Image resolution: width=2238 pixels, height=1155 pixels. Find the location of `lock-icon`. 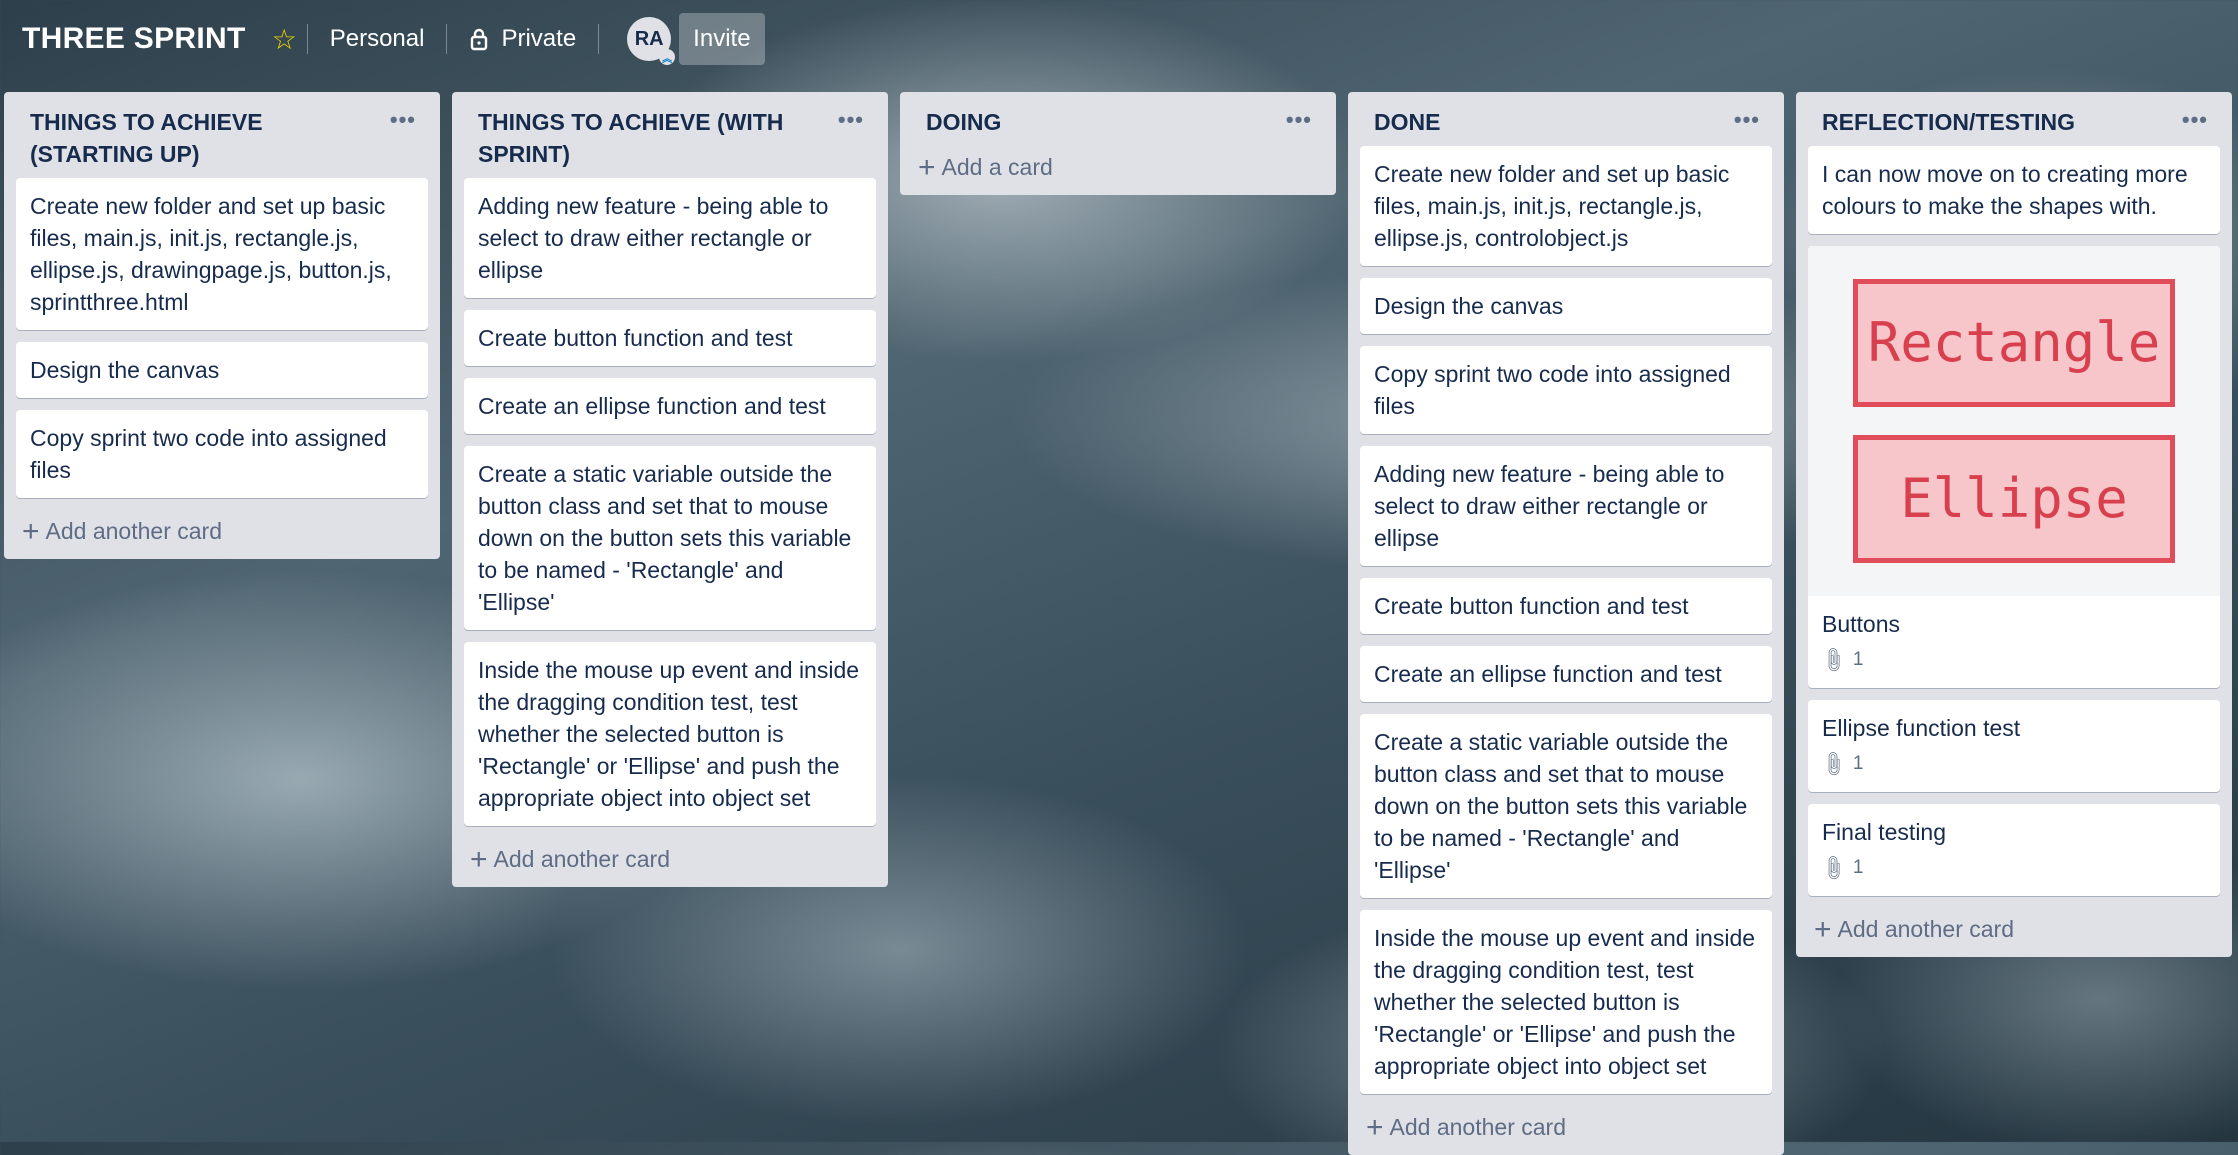

lock-icon is located at coordinates (479, 39).